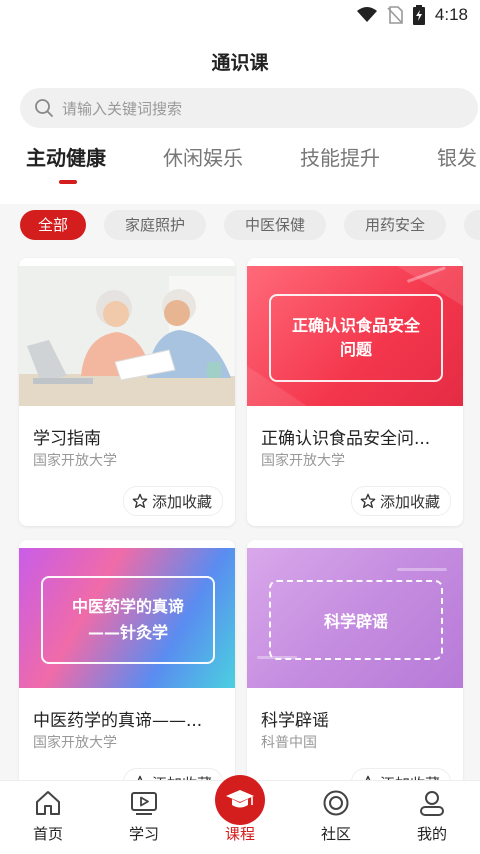 The width and height of the screenshot is (480, 854). What do you see at coordinates (395, 15) in the screenshot?
I see `no-sim-icon` at bounding box center [395, 15].